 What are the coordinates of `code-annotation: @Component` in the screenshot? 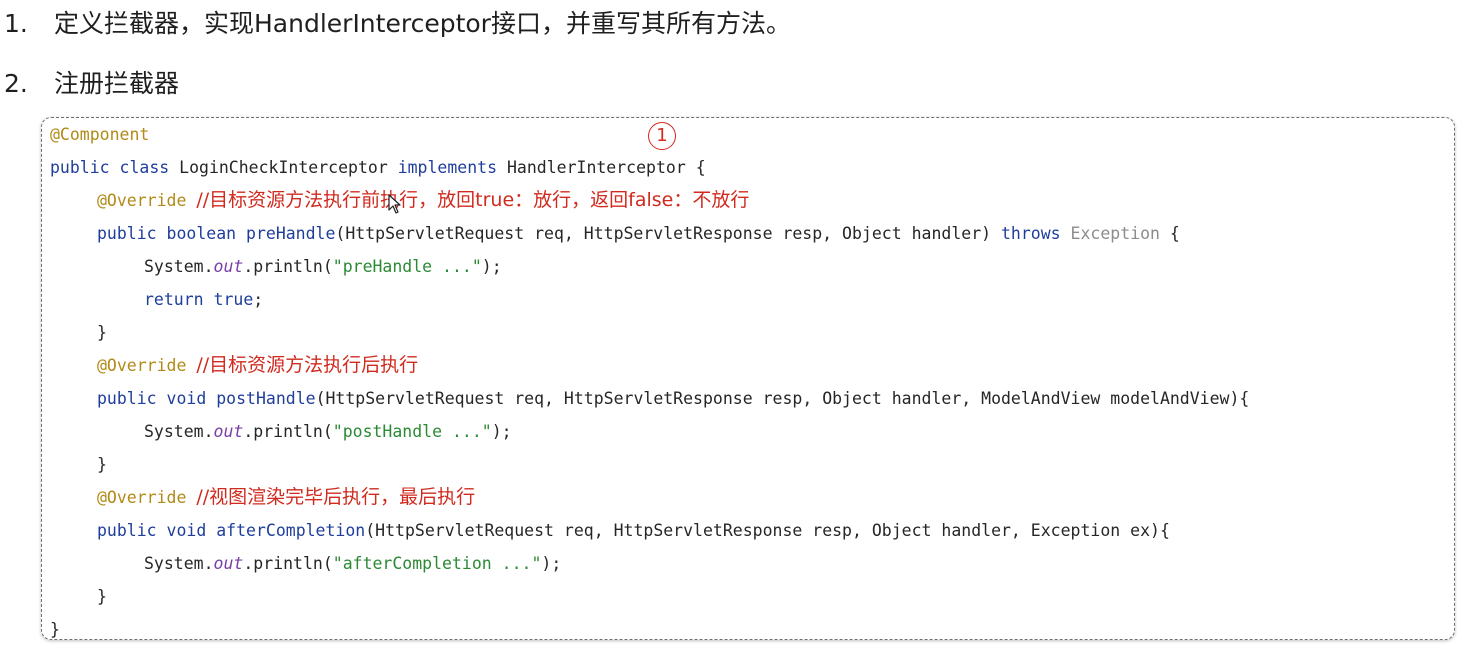 It's located at (100, 134).